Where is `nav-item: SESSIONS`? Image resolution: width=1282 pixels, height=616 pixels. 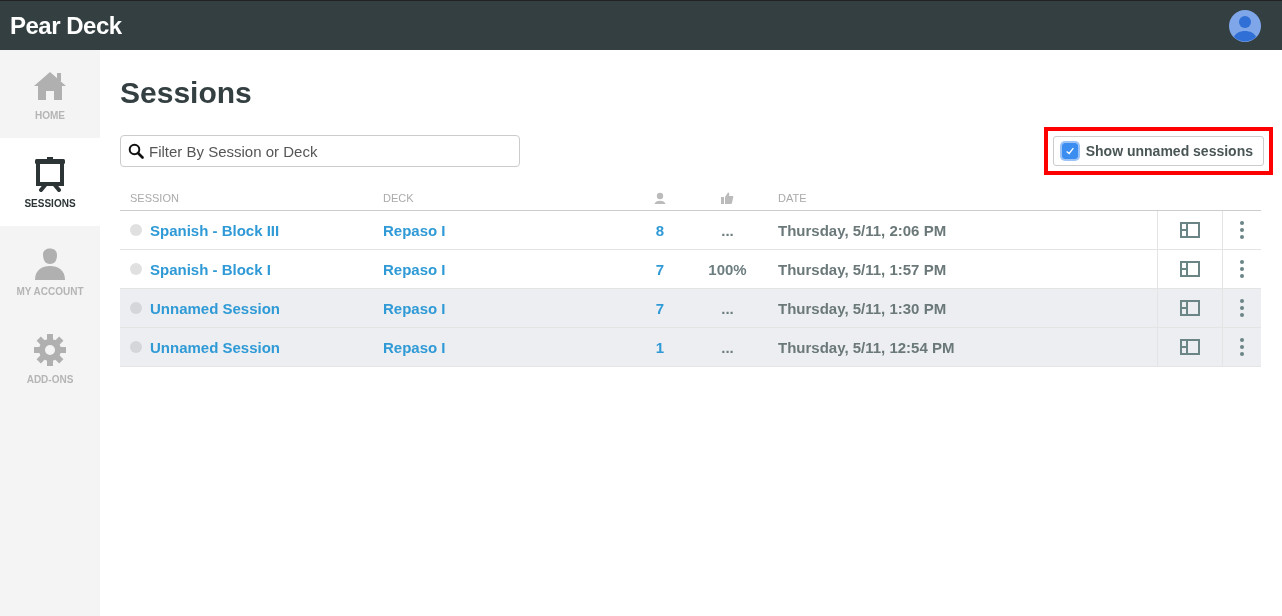
nav-item: SESSIONS is located at coordinates (50, 182).